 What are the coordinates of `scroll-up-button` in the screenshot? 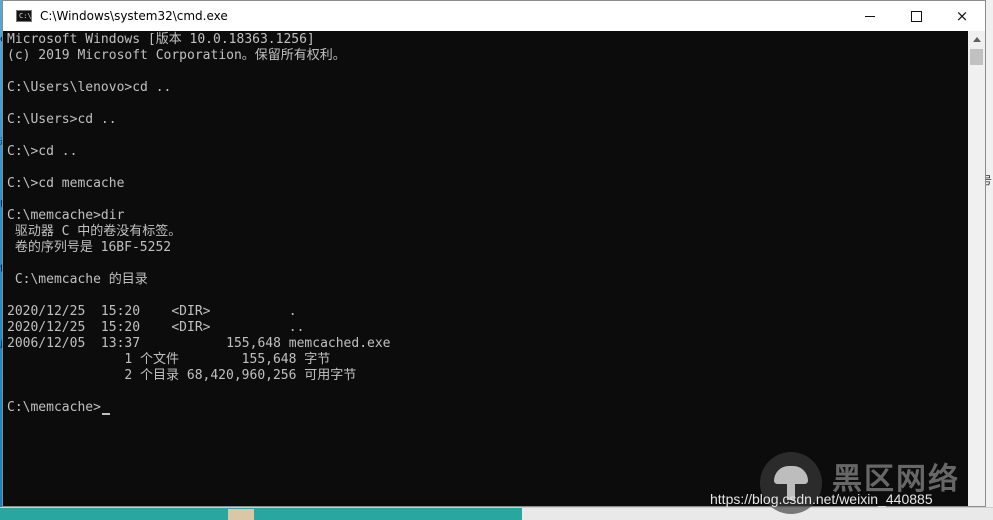 It's located at (976, 39).